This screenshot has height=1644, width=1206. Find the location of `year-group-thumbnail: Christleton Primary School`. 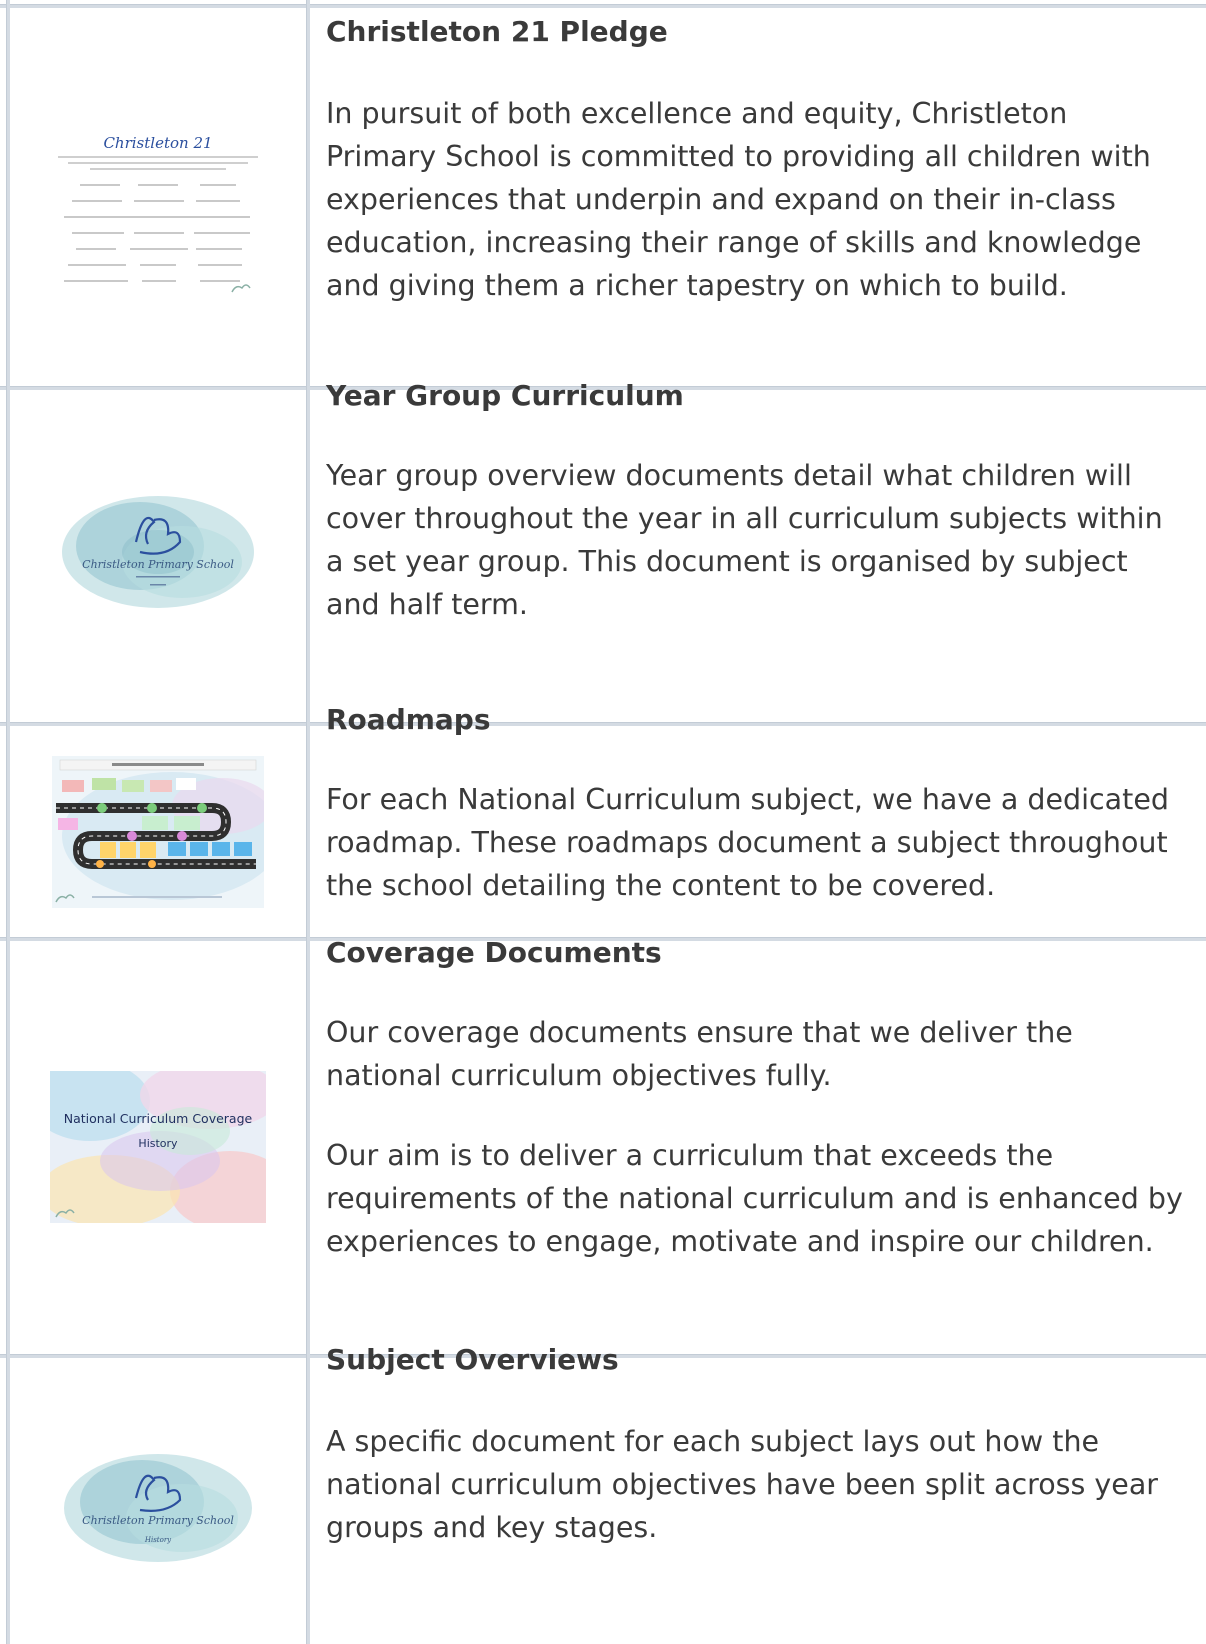

year-group-thumbnail: Christleton Primary School is located at coordinates (158, 550).